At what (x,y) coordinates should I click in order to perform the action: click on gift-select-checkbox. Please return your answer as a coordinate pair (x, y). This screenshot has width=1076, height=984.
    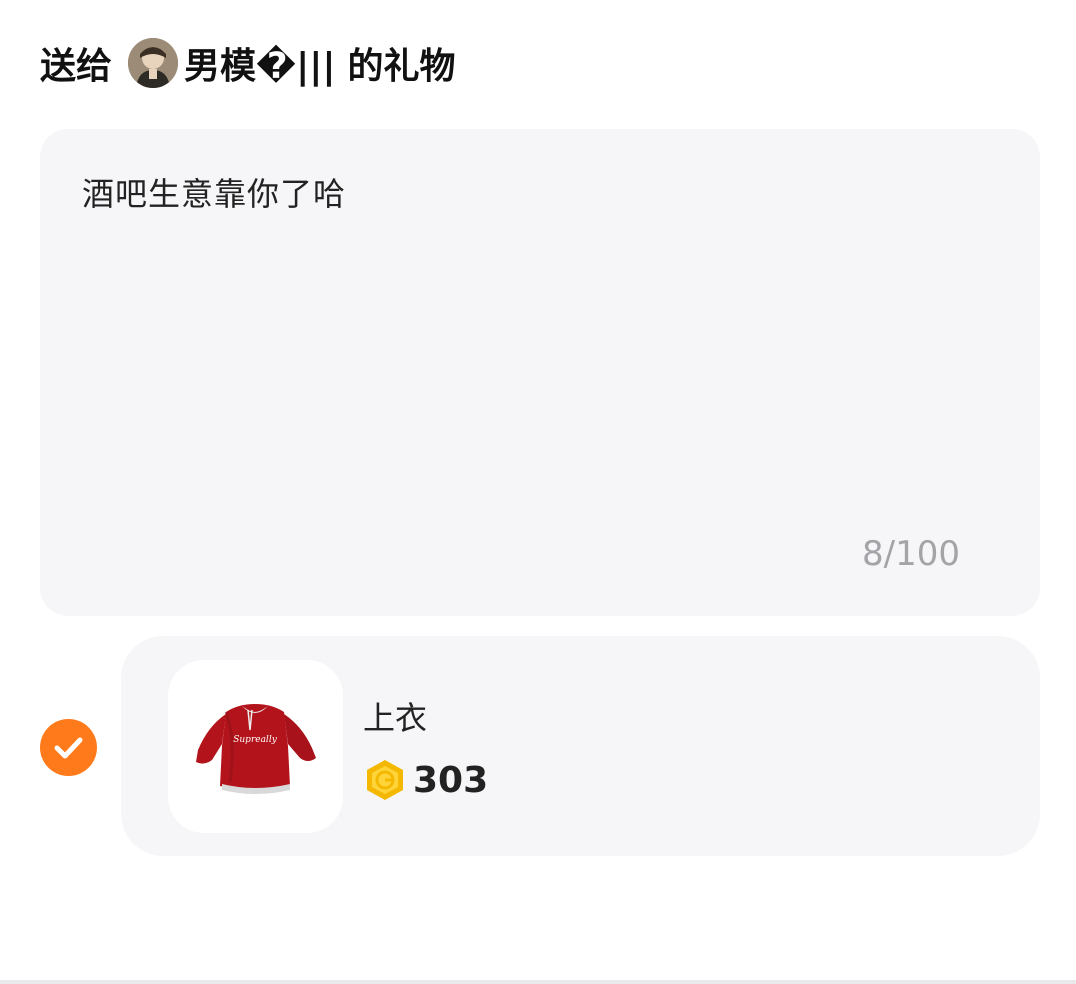
    Looking at the image, I should click on (68, 747).